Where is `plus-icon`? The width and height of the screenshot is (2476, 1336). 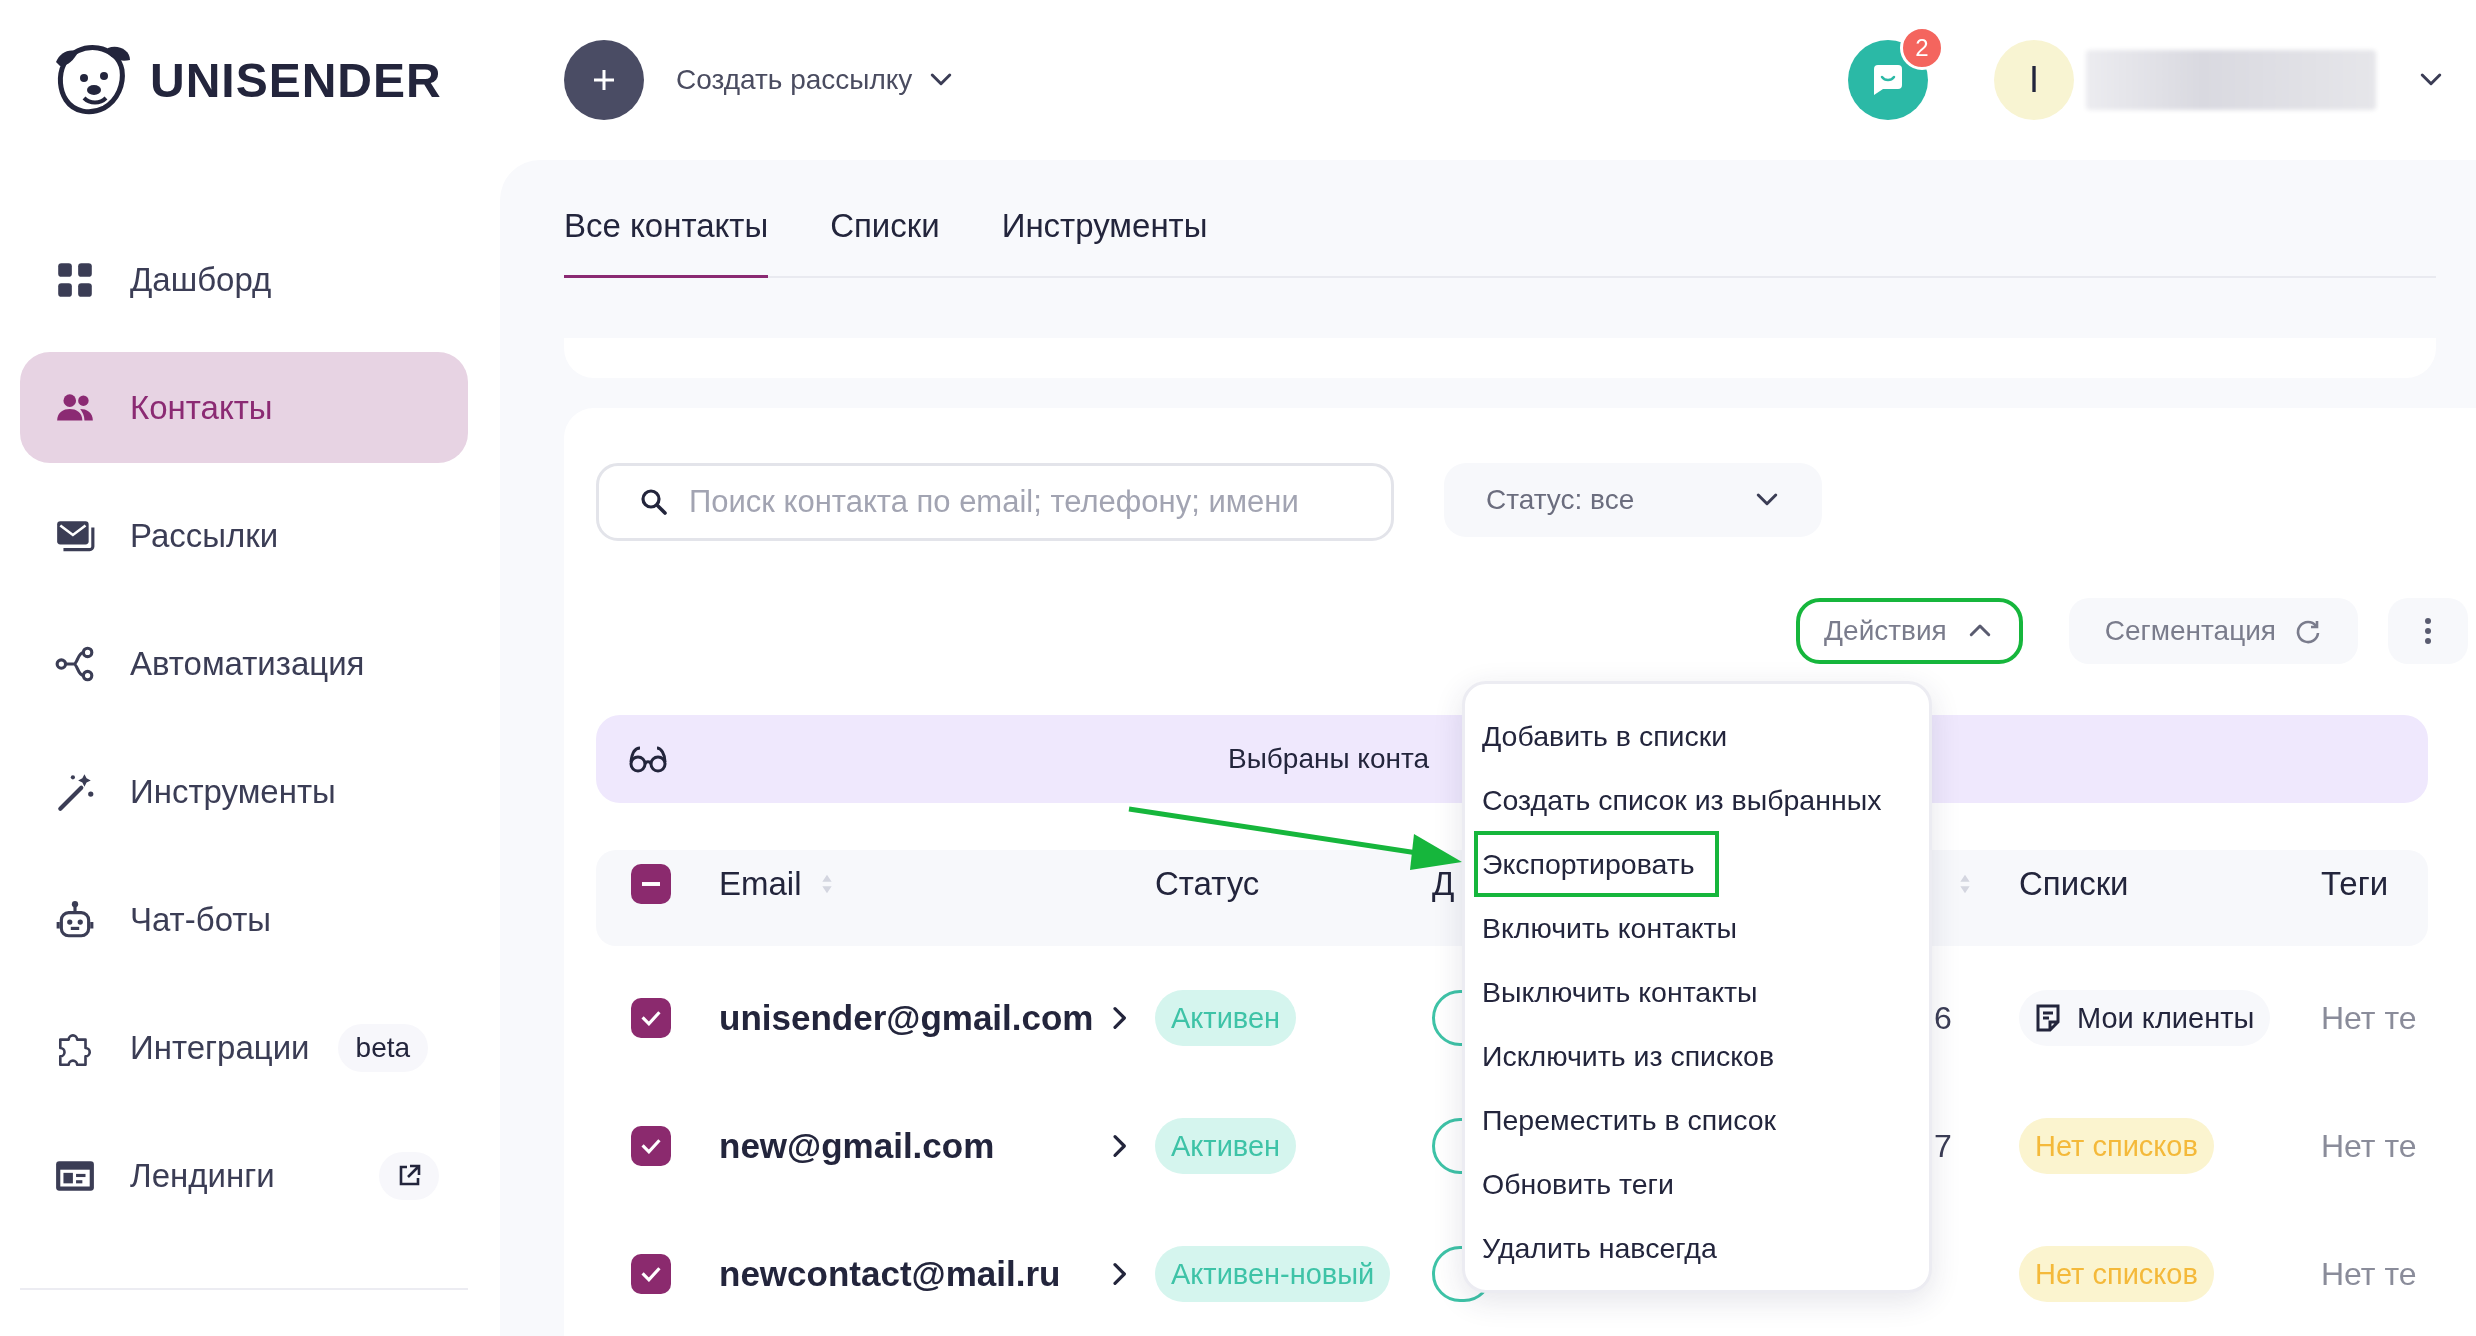 plus-icon is located at coordinates (604, 80).